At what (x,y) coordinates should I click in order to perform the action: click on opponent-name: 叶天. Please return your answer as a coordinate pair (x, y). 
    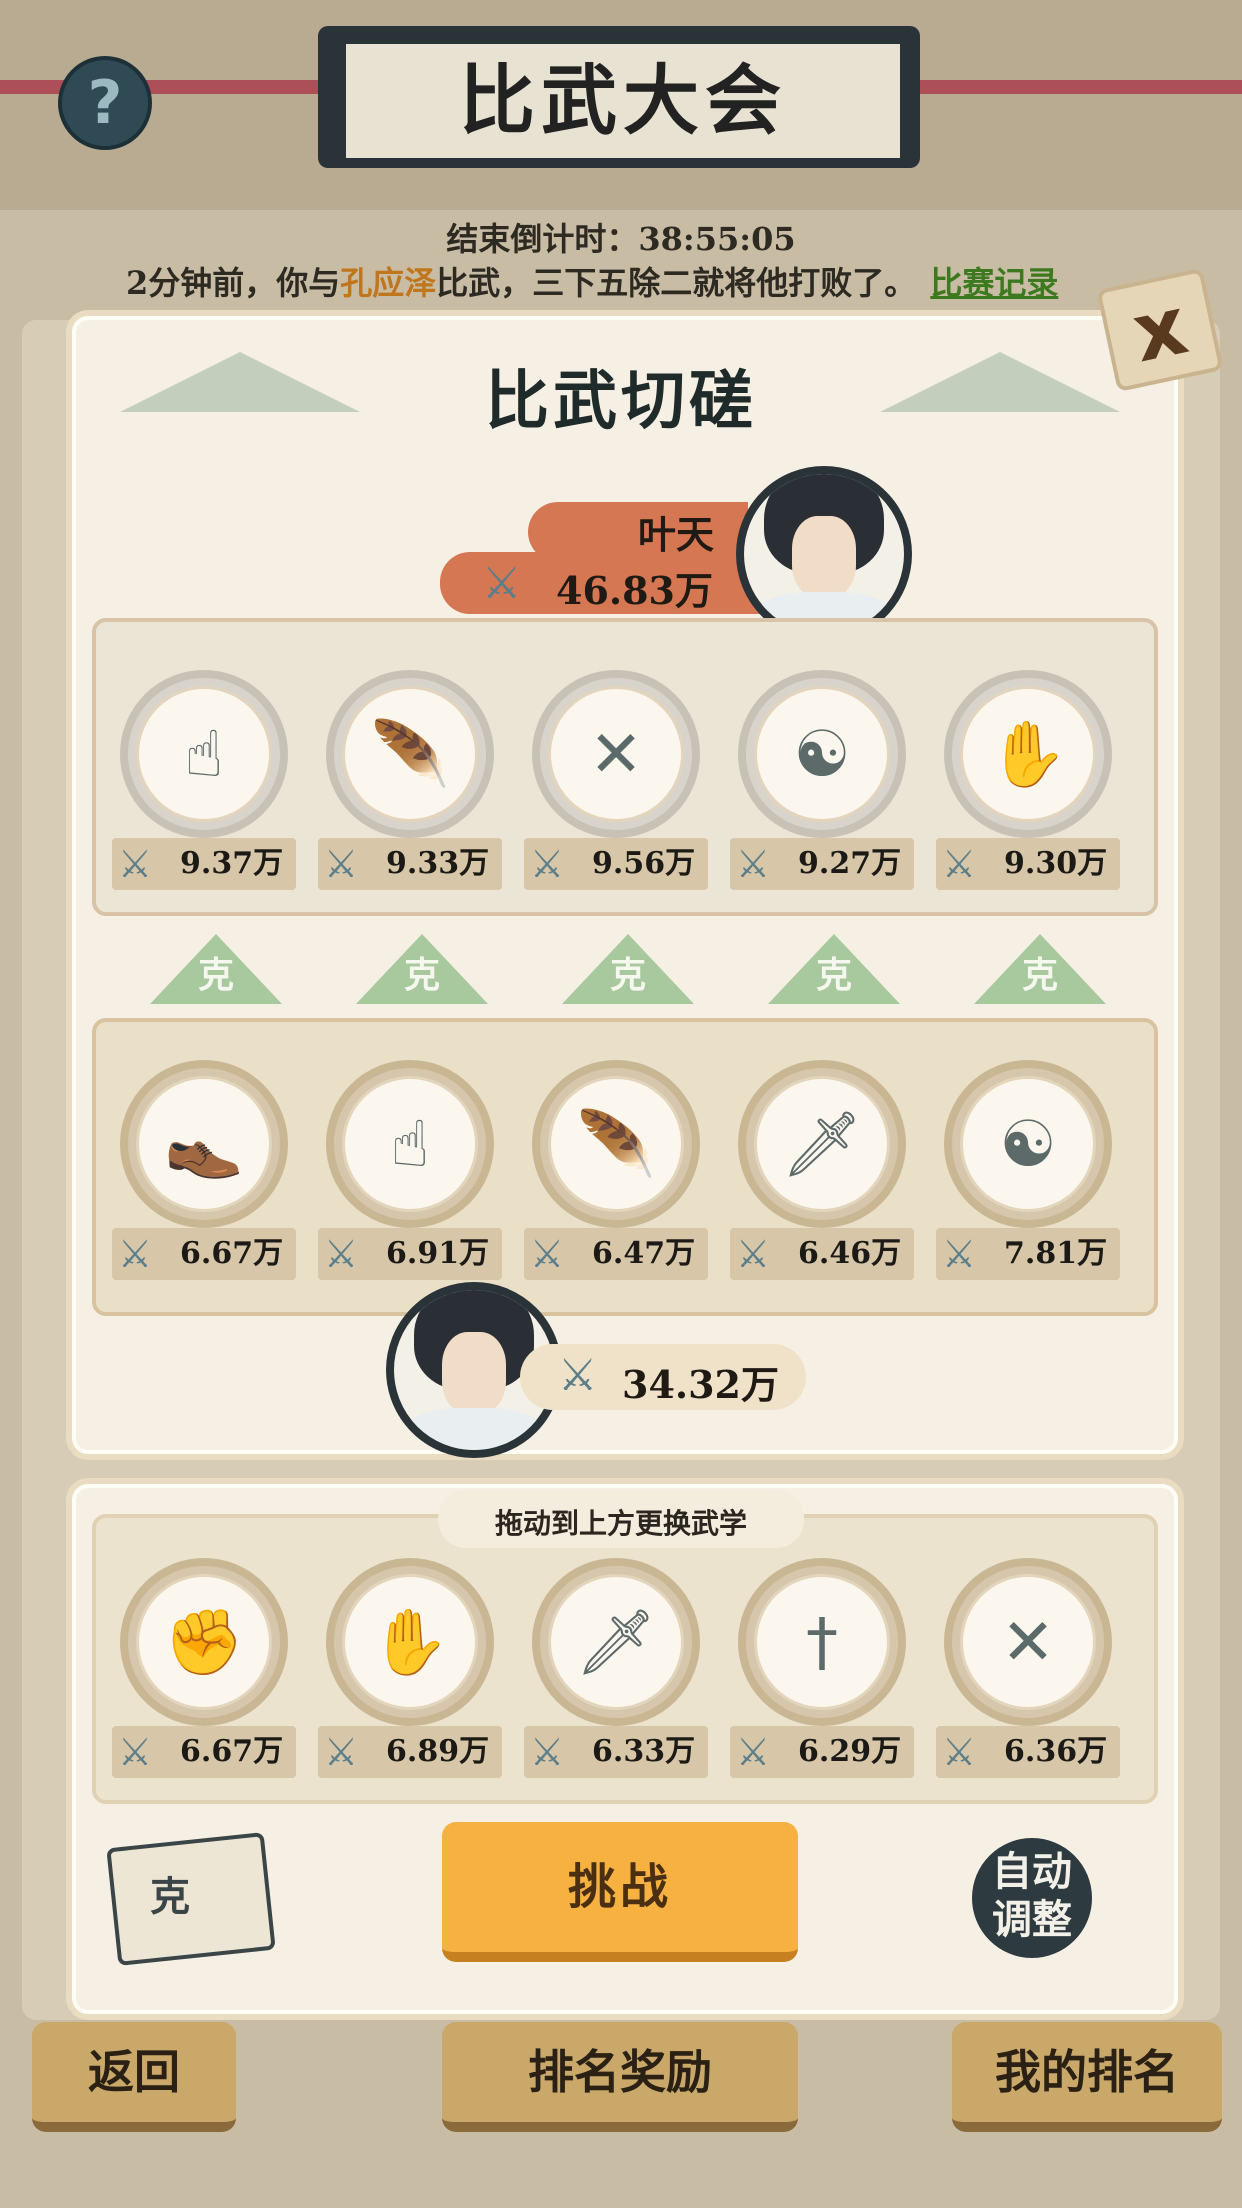
    Looking at the image, I should click on (676, 534).